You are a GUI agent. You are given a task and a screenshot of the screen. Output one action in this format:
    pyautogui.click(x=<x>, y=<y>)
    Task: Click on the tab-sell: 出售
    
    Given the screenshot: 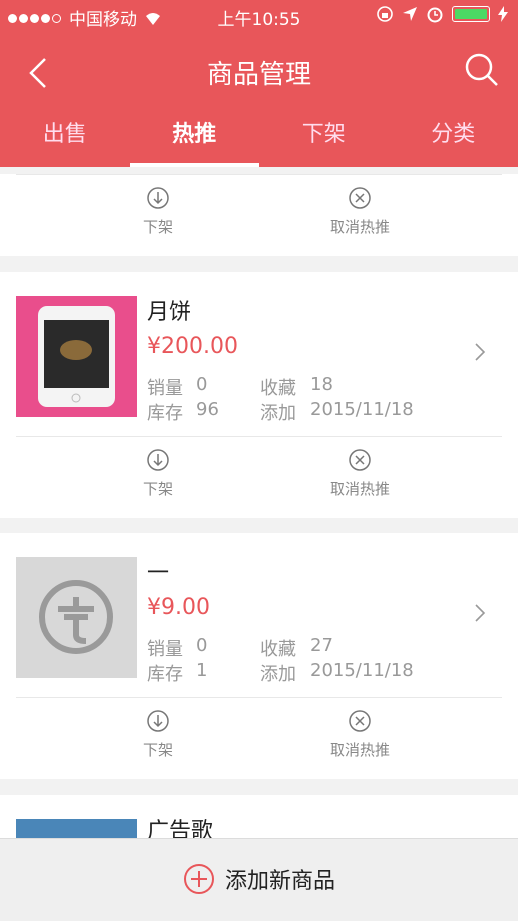 What is the action you would take?
    pyautogui.click(x=65, y=135)
    